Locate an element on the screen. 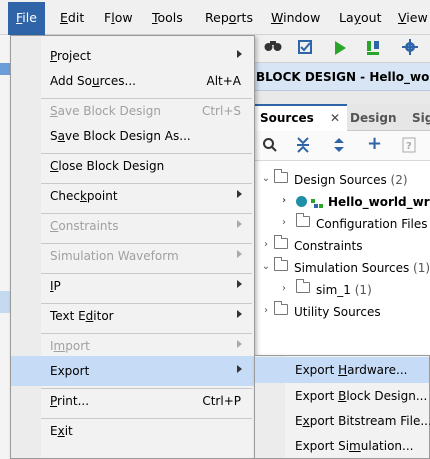  main-toolbar is located at coordinates (341, 49).